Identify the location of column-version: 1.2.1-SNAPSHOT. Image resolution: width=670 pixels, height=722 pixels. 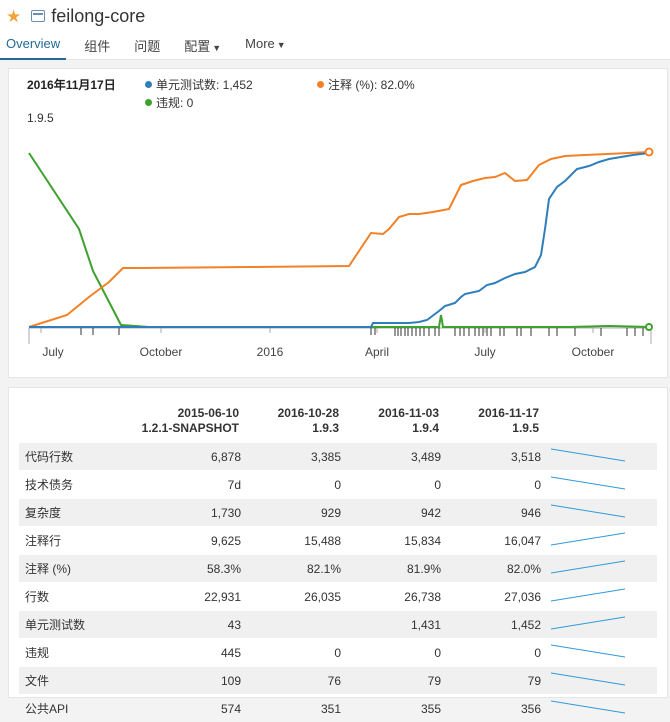
(189, 432).